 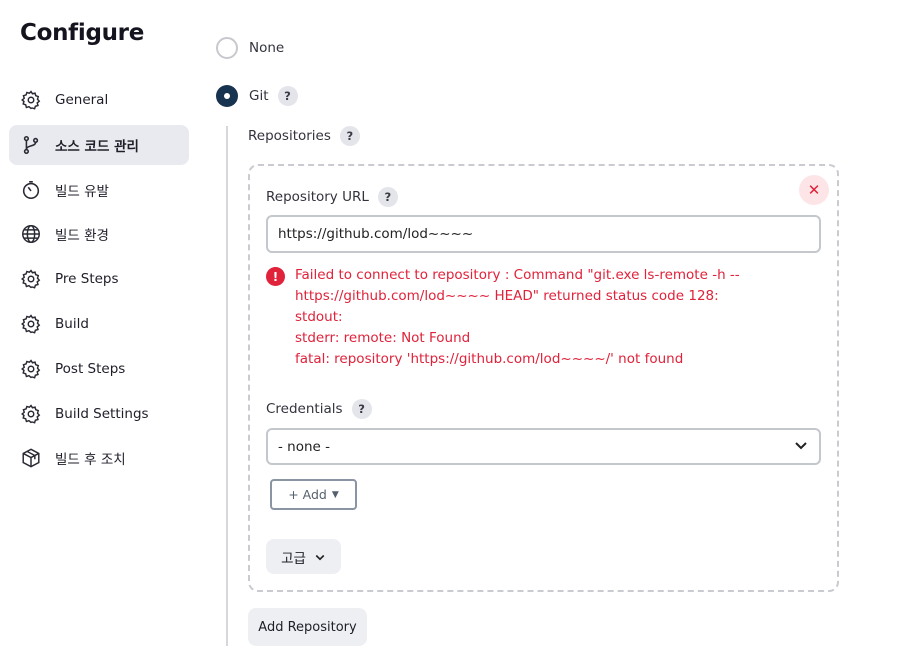 What do you see at coordinates (287, 96) in the screenshot?
I see `git-help-icon: ?` at bounding box center [287, 96].